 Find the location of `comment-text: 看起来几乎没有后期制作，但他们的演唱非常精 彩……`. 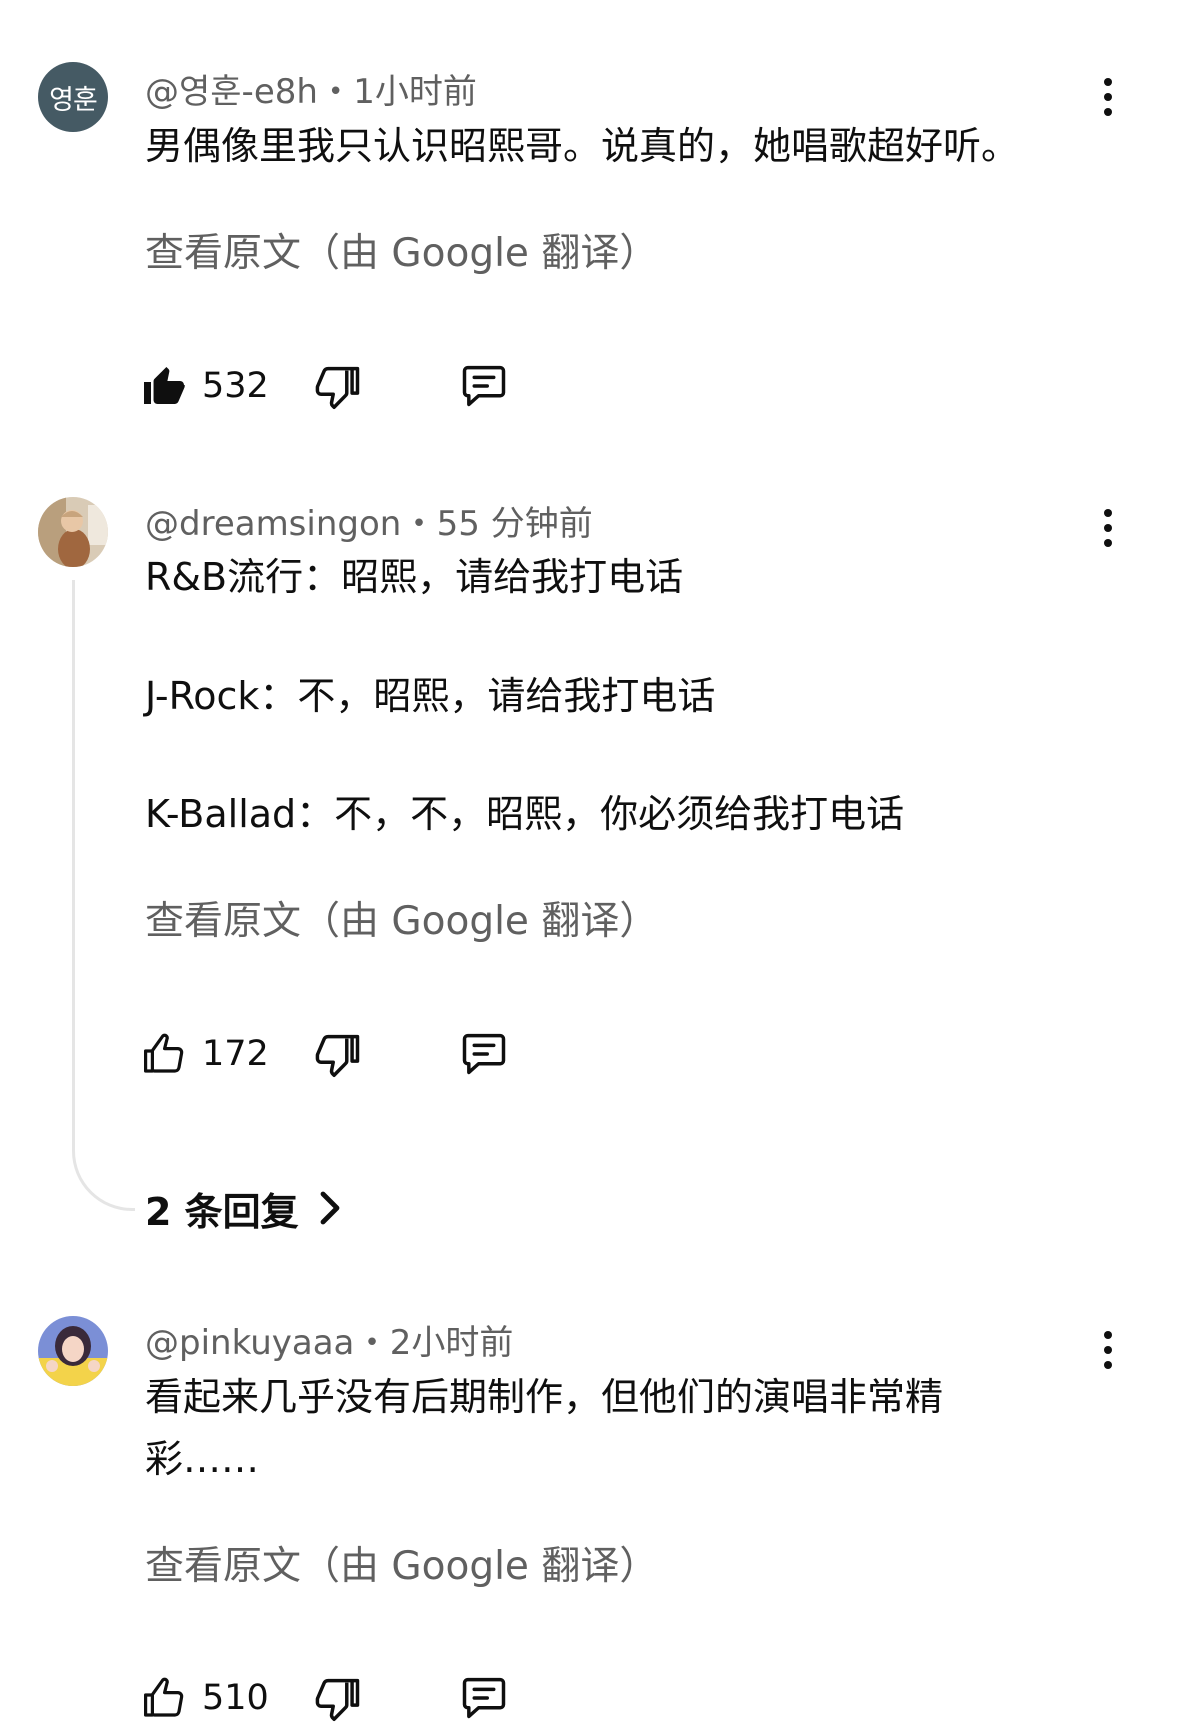

comment-text: 看起来几乎没有后期制作，但他们的演唱非常精 彩…… is located at coordinates (544, 1428).